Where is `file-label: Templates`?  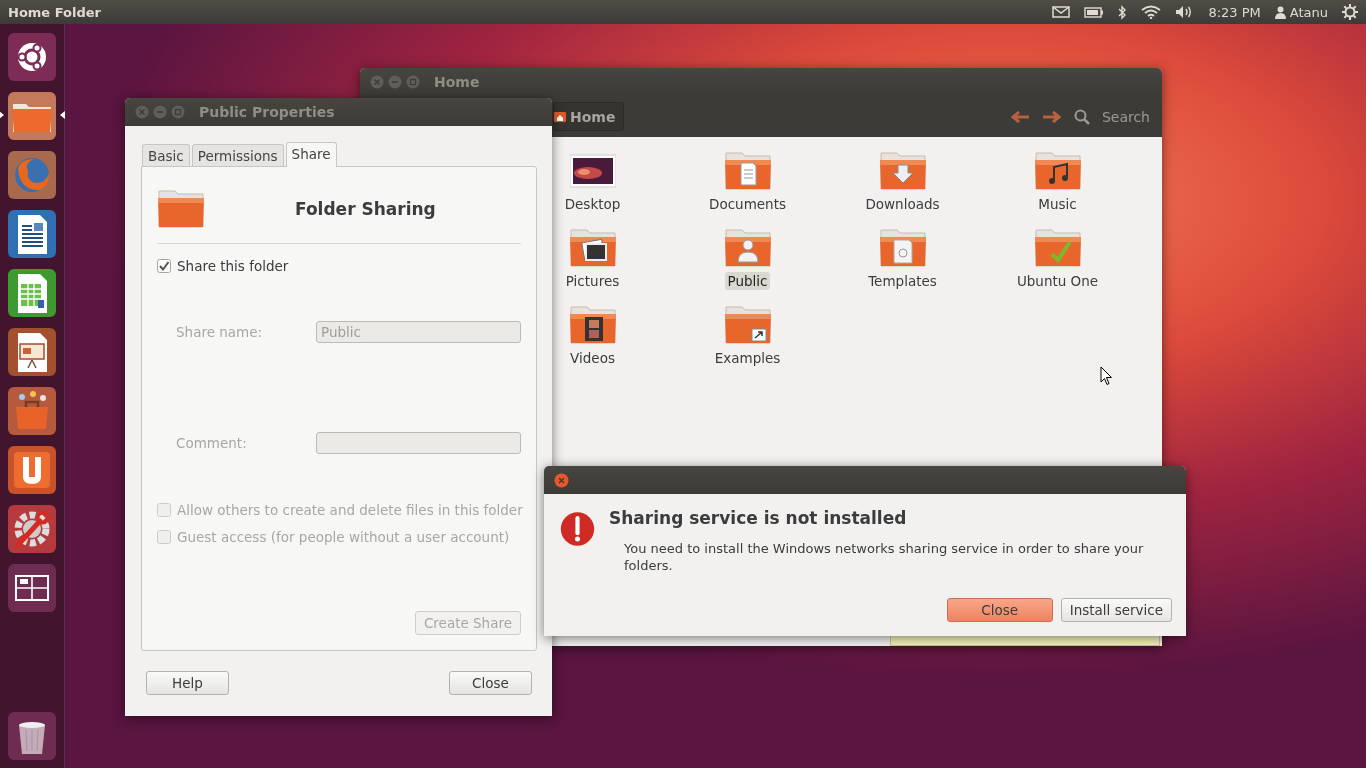 file-label: Templates is located at coordinates (902, 281).